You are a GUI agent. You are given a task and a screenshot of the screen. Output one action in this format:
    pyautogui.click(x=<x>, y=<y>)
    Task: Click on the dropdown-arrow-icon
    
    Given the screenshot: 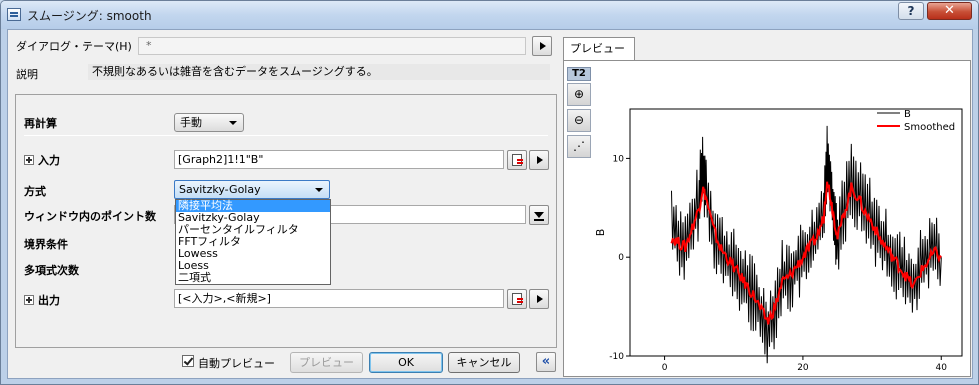 What is the action you would take?
    pyautogui.click(x=539, y=215)
    